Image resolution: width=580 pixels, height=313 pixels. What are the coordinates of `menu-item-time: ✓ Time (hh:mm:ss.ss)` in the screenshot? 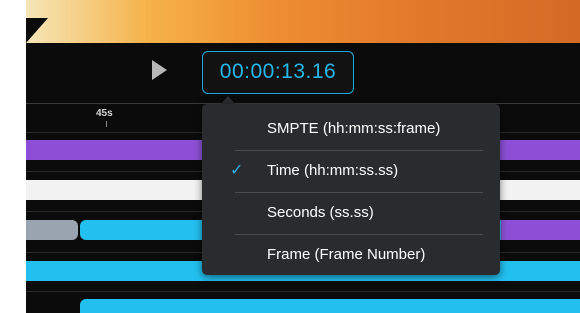 It's located at (351, 171).